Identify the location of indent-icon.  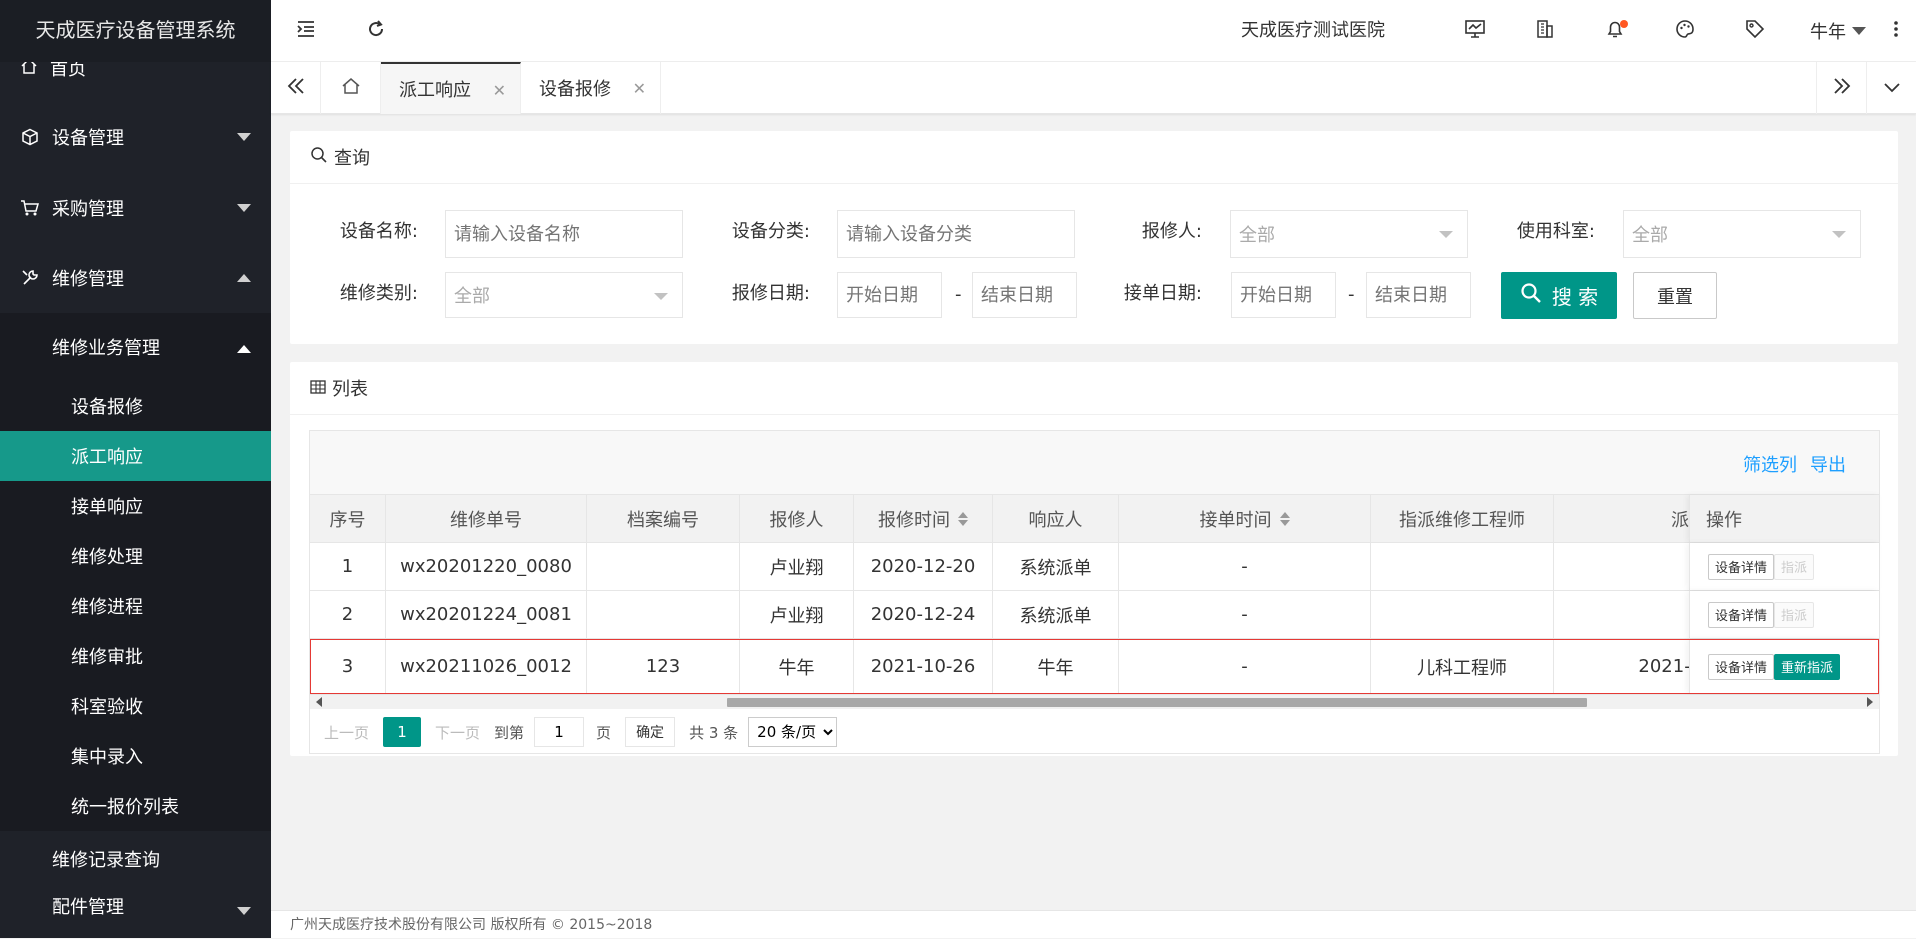
(306, 31).